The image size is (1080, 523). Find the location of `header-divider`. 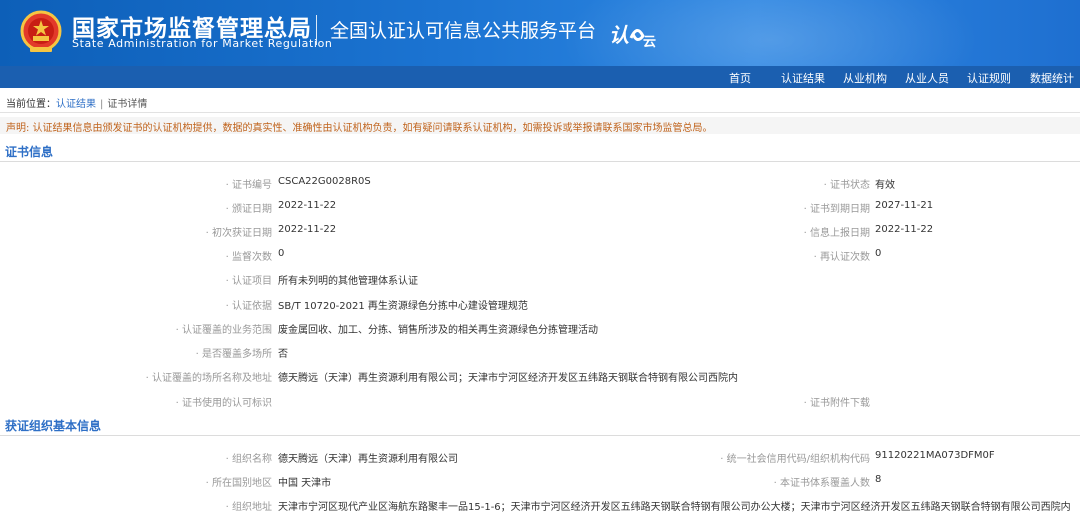

header-divider is located at coordinates (316, 30).